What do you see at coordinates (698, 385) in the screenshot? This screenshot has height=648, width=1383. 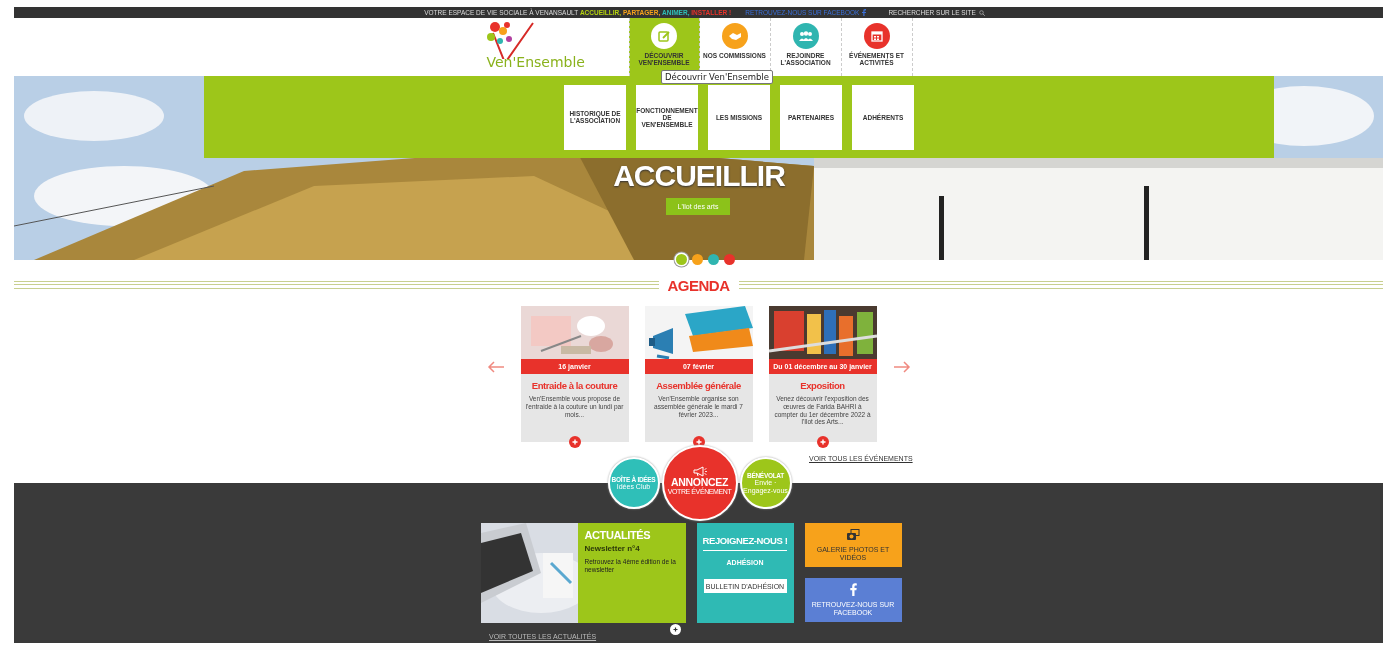 I see `event-title: Assemblée générale` at bounding box center [698, 385].